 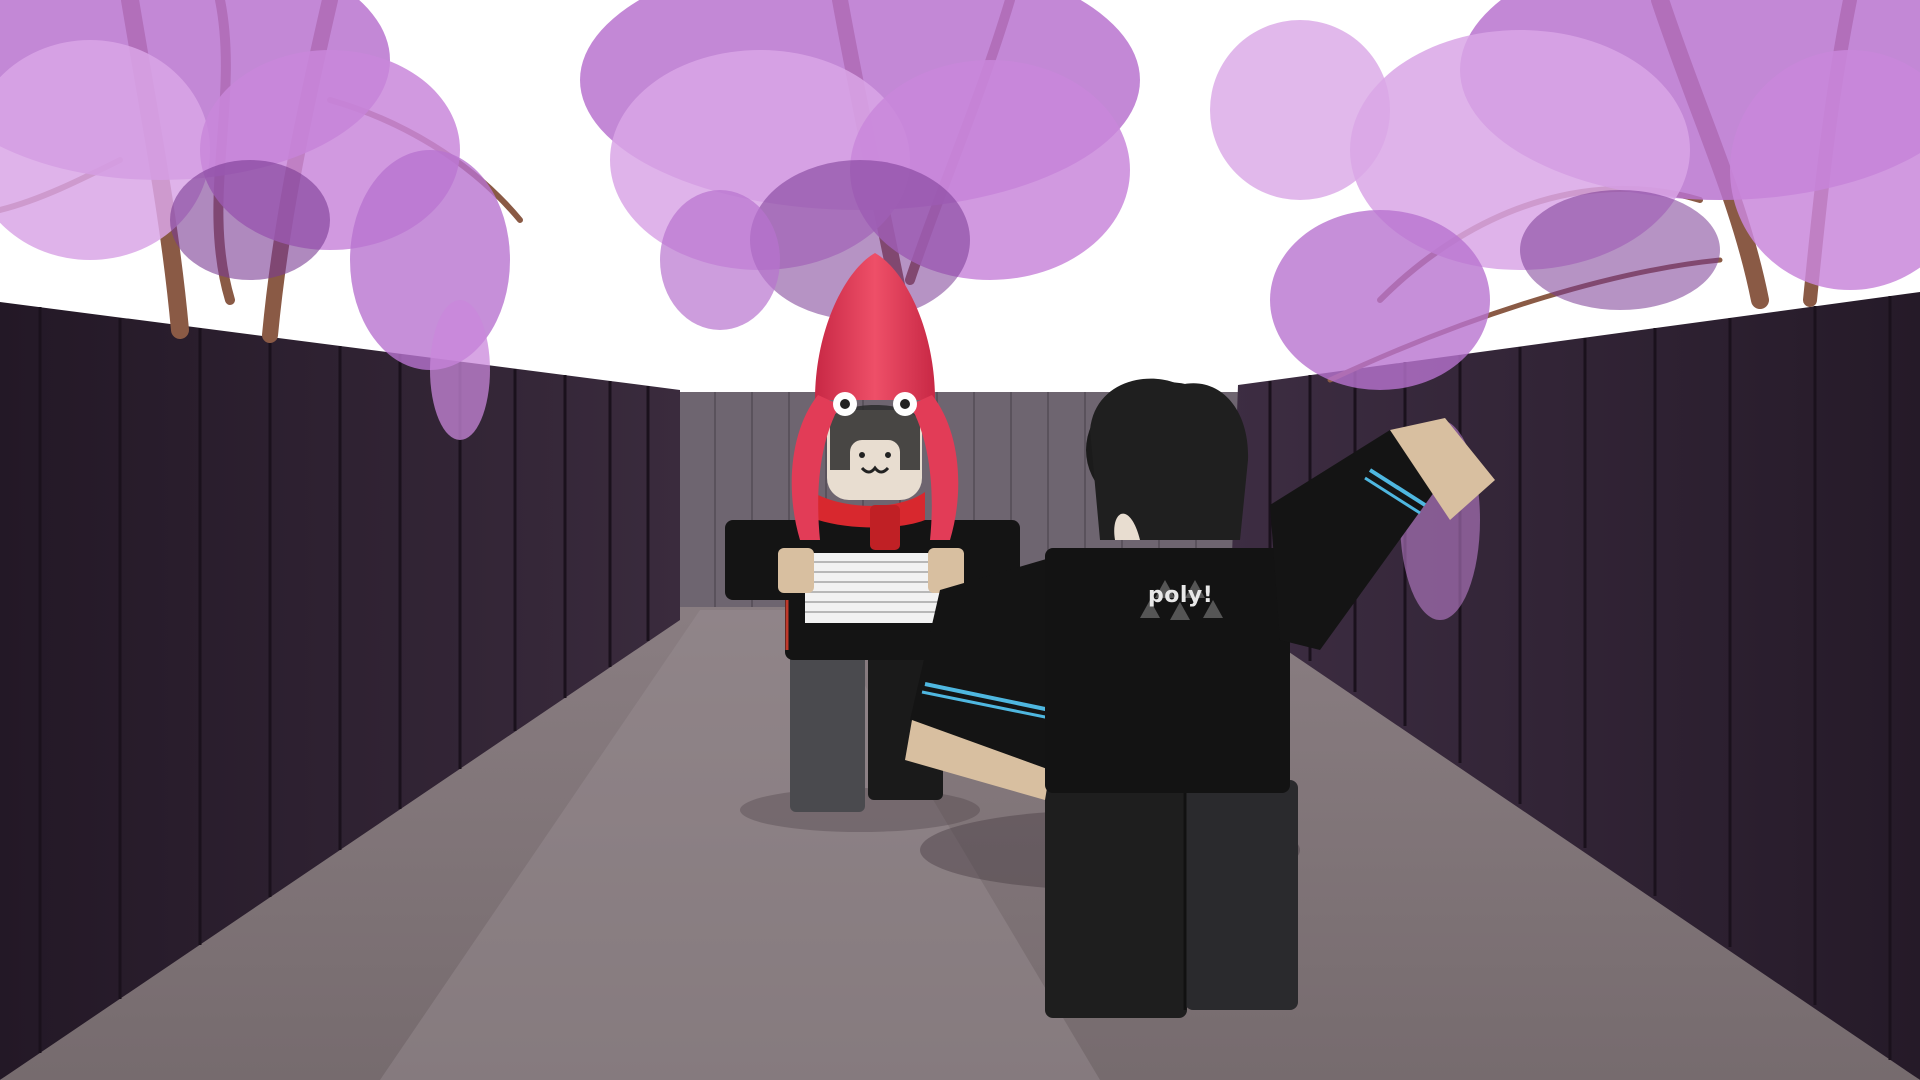 I want to click on poly-avatar-left-leg, so click(x=1116, y=899).